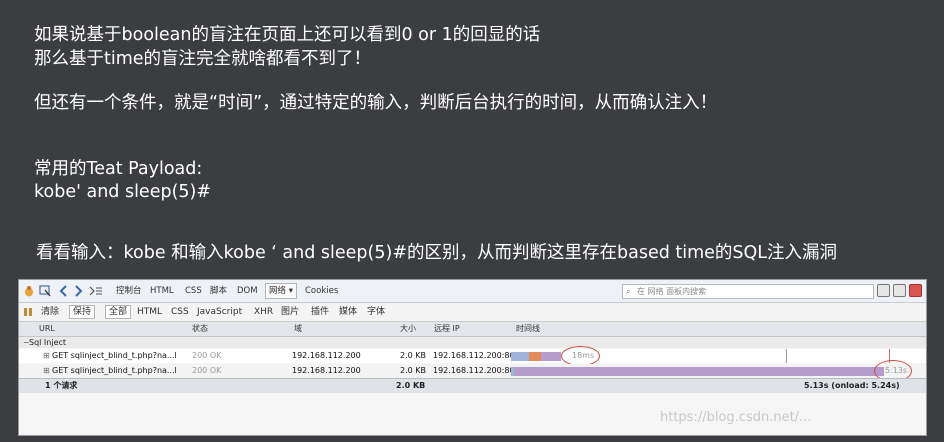  What do you see at coordinates (672, 291) in the screenshot?
I see `search-placeholder: 在 网络 面板内搜索` at bounding box center [672, 291].